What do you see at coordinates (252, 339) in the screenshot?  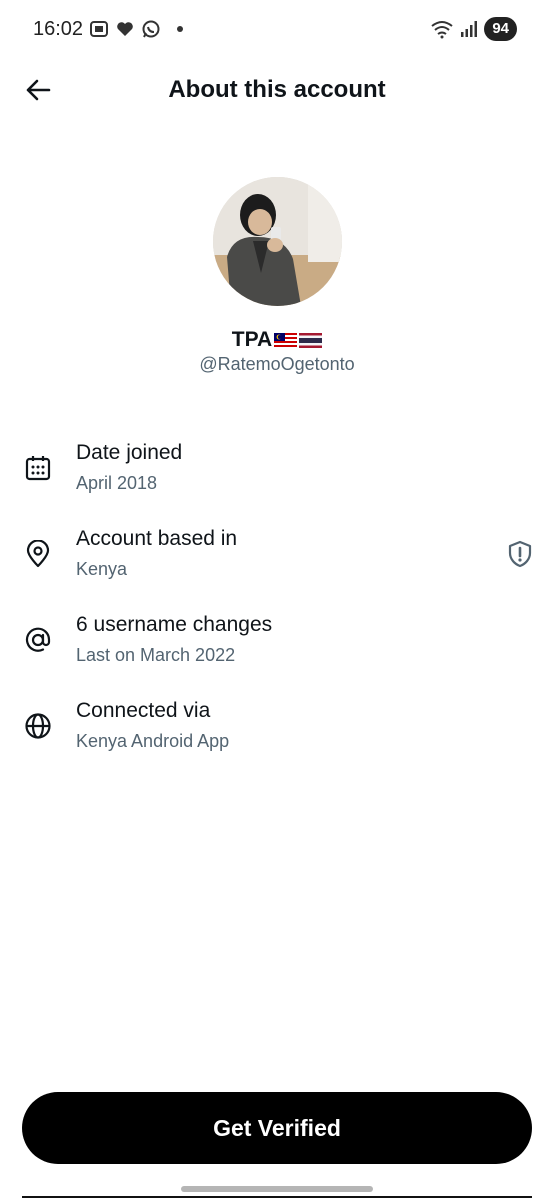 I see `display-name-text: TPA` at bounding box center [252, 339].